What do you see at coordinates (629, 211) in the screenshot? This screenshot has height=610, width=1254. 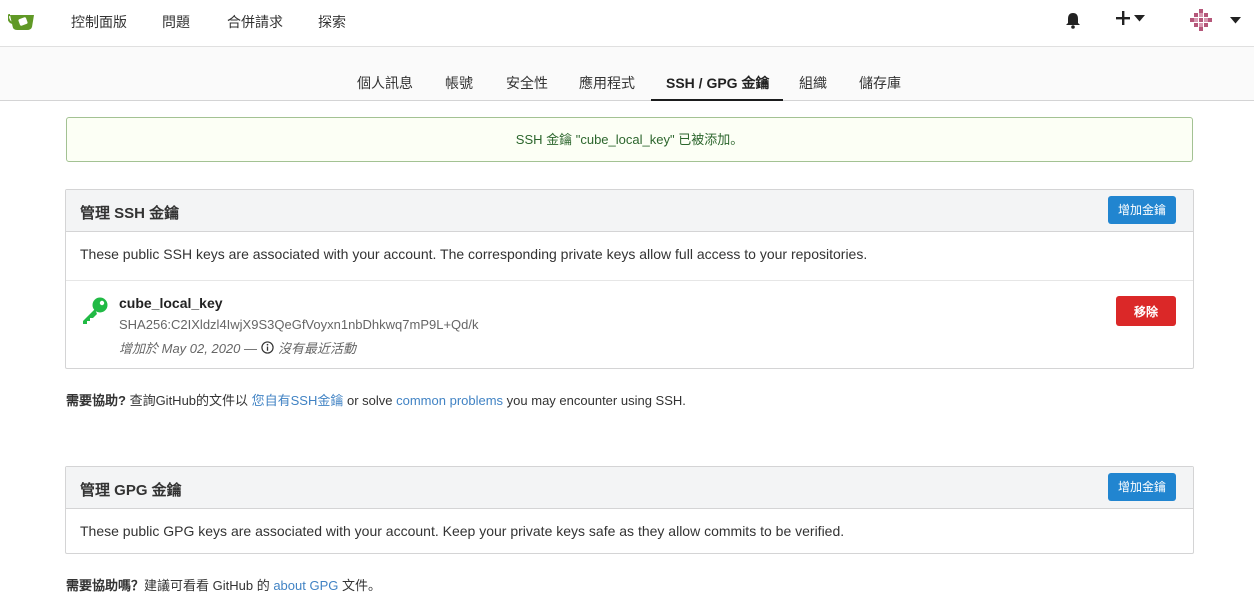 I see `ssh-panel-header: 管理 SSH 金鑰 增加金鑰` at bounding box center [629, 211].